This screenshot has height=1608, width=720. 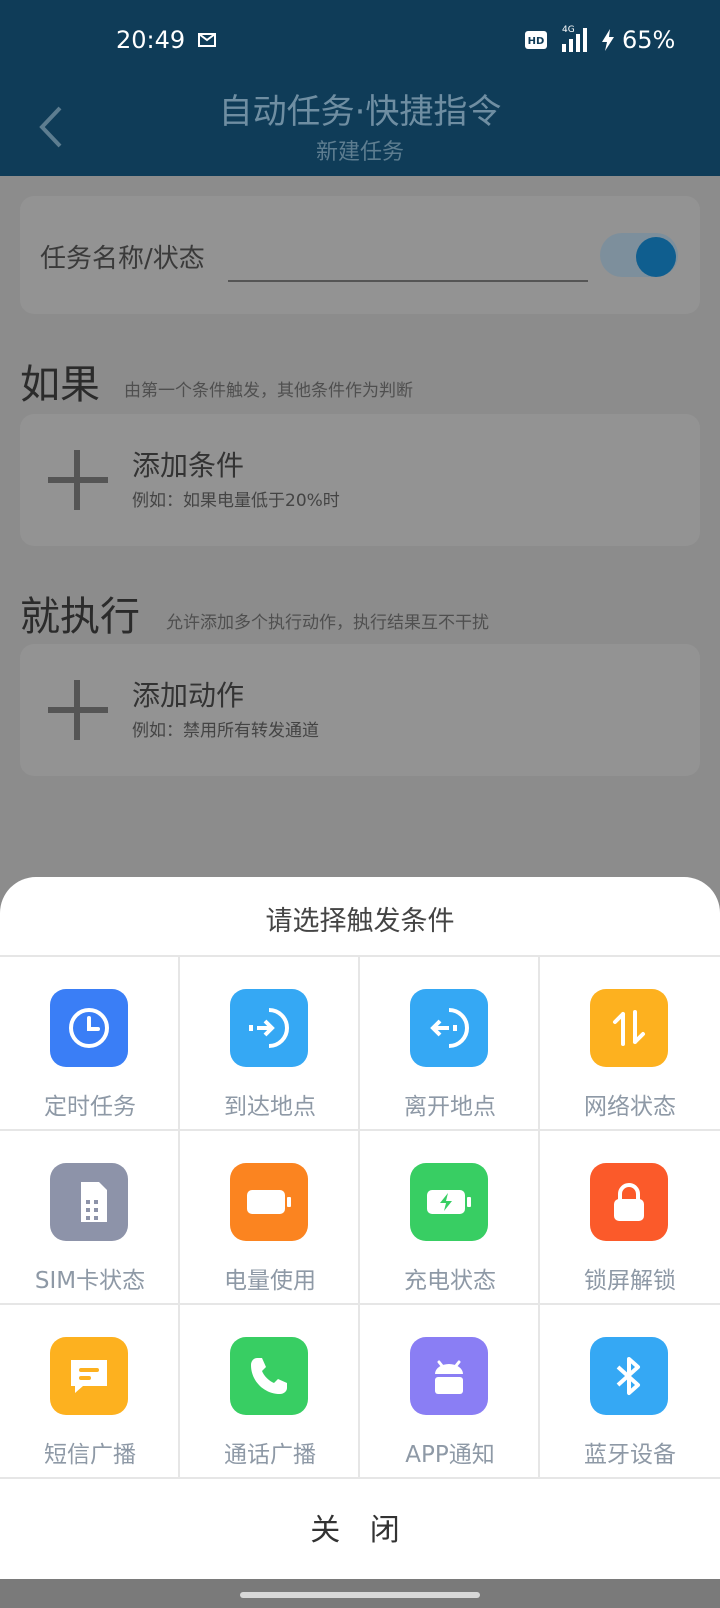 I want to click on task-name-card: 任务名称/状态, so click(x=360, y=255).